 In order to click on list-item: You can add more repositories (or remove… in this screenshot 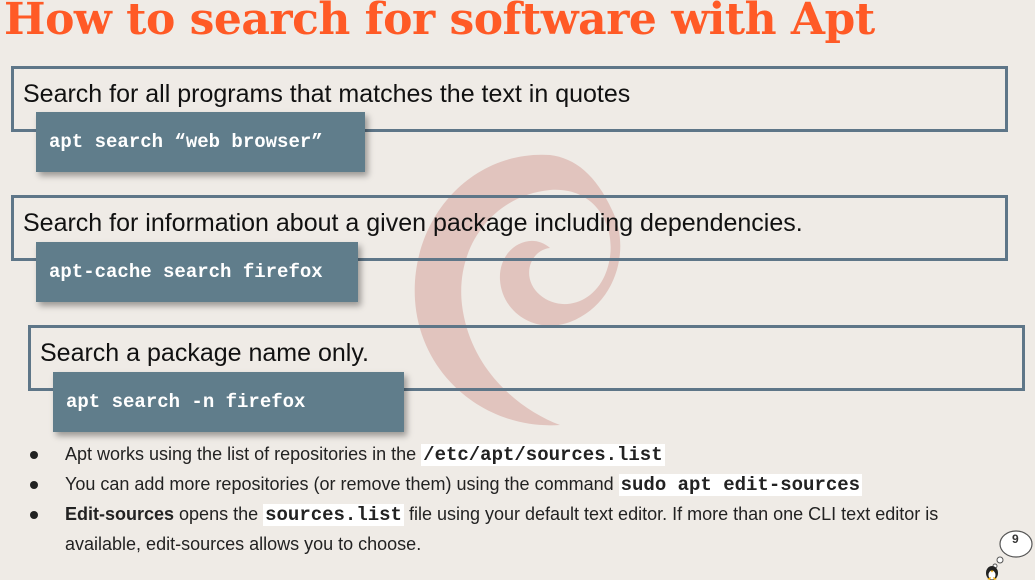, I will do `click(510, 485)`.